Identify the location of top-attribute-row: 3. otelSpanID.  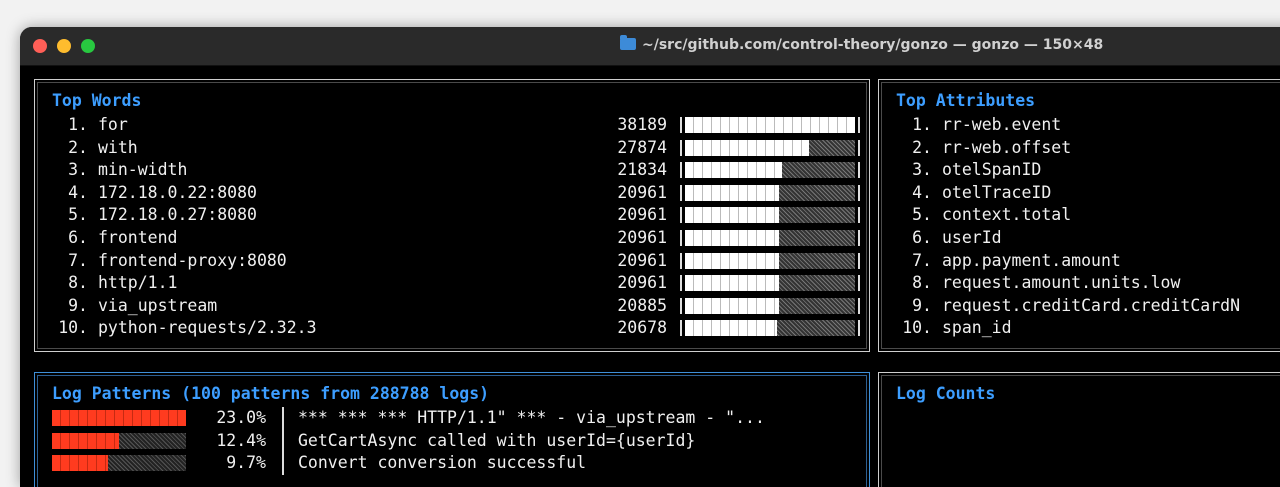
(1088, 170).